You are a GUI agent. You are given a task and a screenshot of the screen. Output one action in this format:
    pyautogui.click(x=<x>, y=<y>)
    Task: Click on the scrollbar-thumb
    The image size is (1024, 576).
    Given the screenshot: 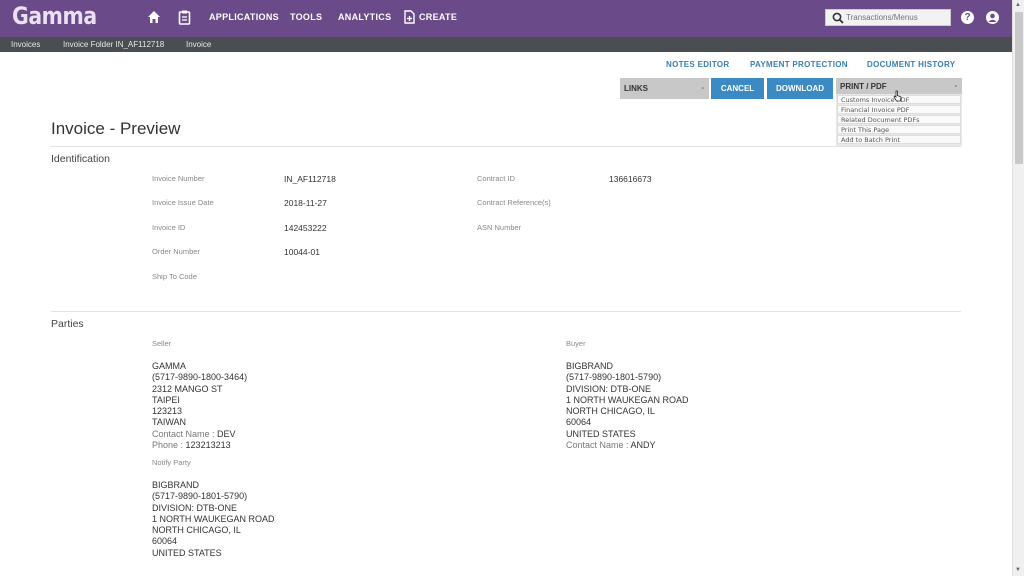 What is the action you would take?
    pyautogui.click(x=1019, y=88)
    